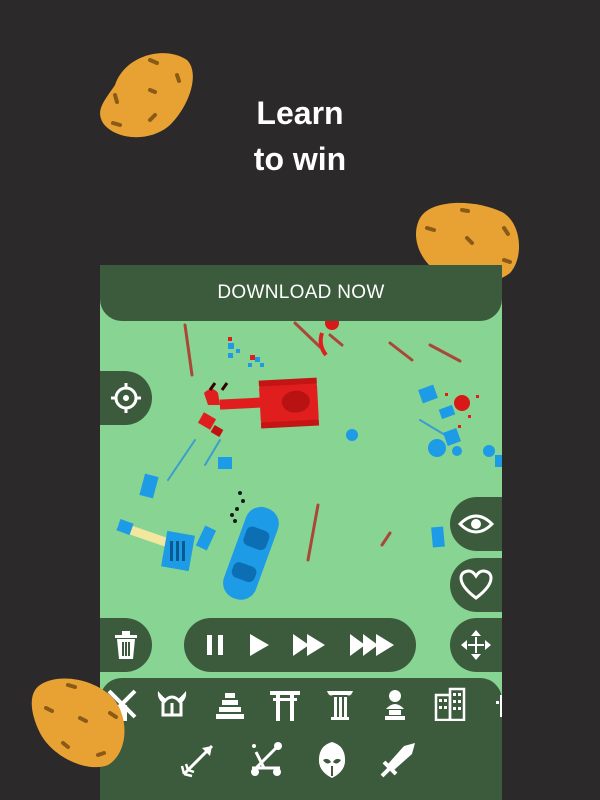 This screenshot has height=800, width=600. Describe the element at coordinates (492, 704) in the screenshot. I see `more-units-button` at that location.